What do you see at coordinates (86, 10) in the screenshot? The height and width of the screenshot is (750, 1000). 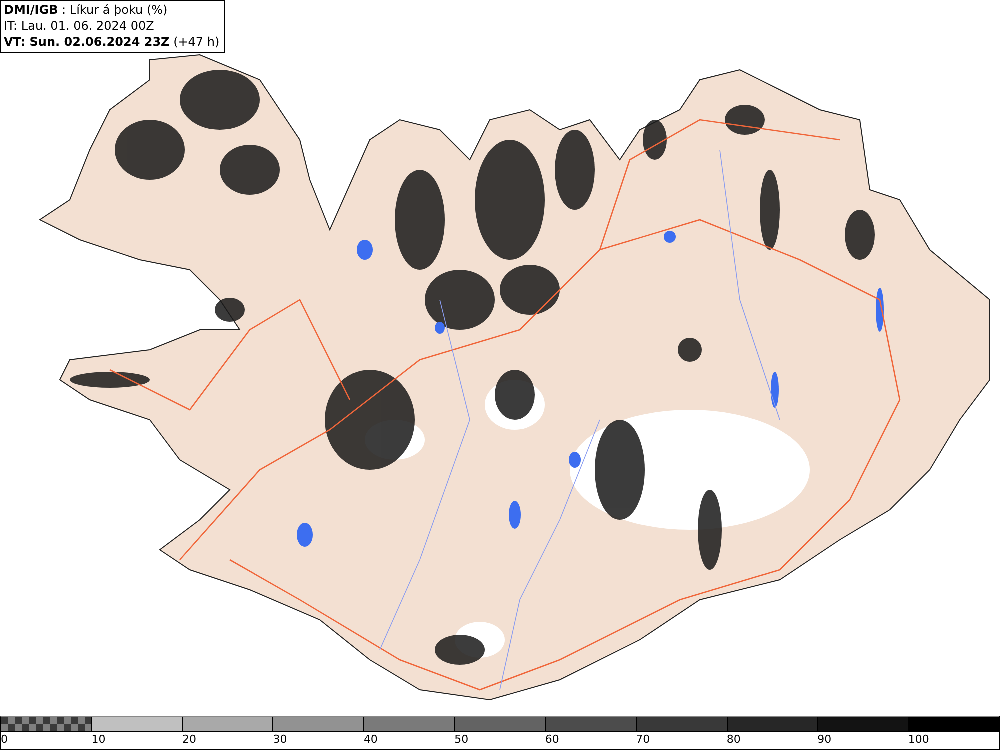 I see `title-line: DMI/IGB : Líkur á þoku (%)` at bounding box center [86, 10].